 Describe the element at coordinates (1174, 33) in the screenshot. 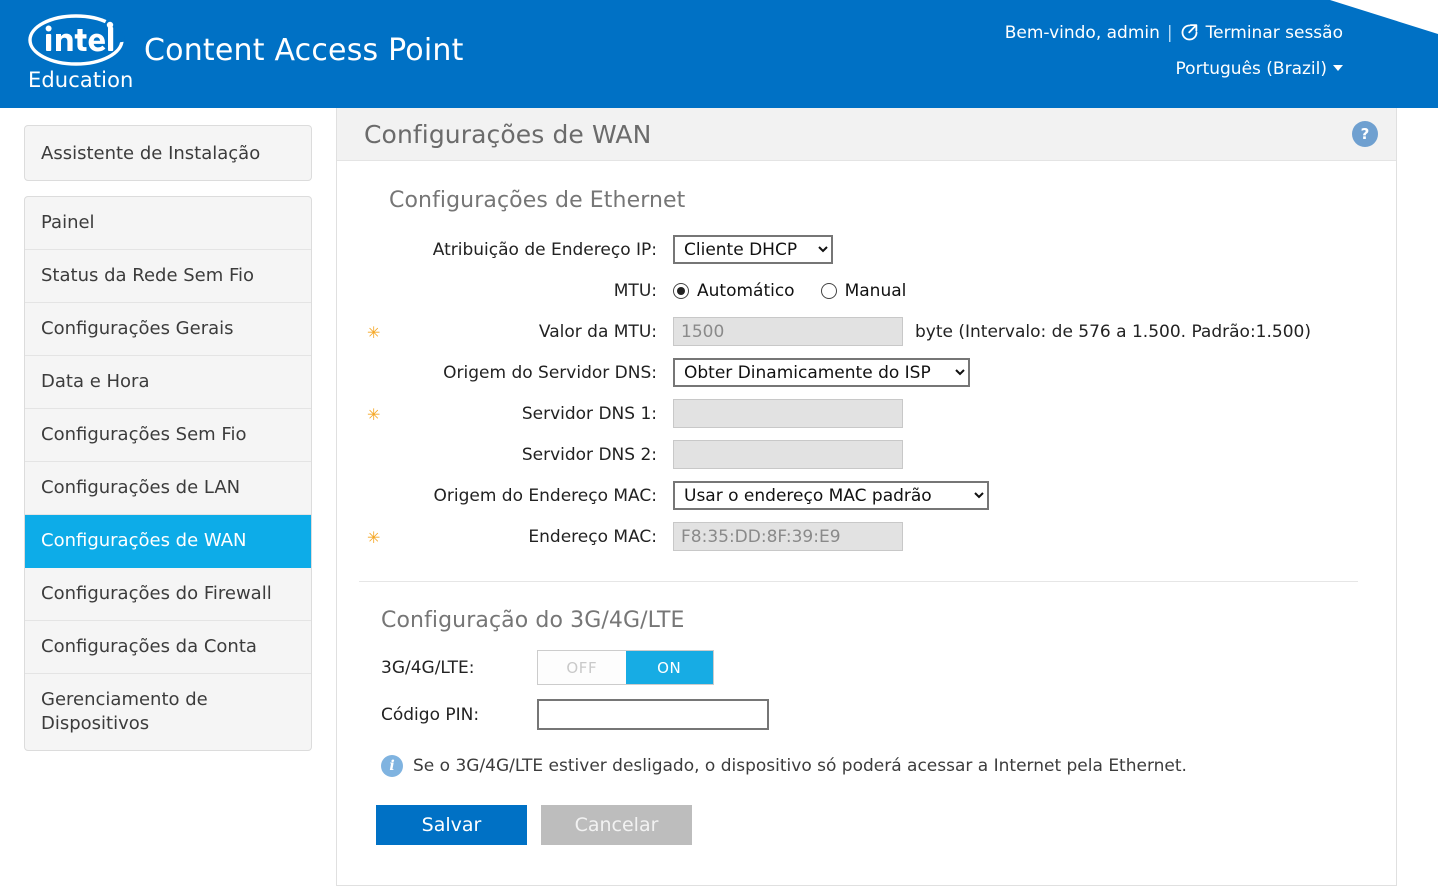

I see `welcome-row: Bem-vindo, admin | Terminar sessão` at that location.